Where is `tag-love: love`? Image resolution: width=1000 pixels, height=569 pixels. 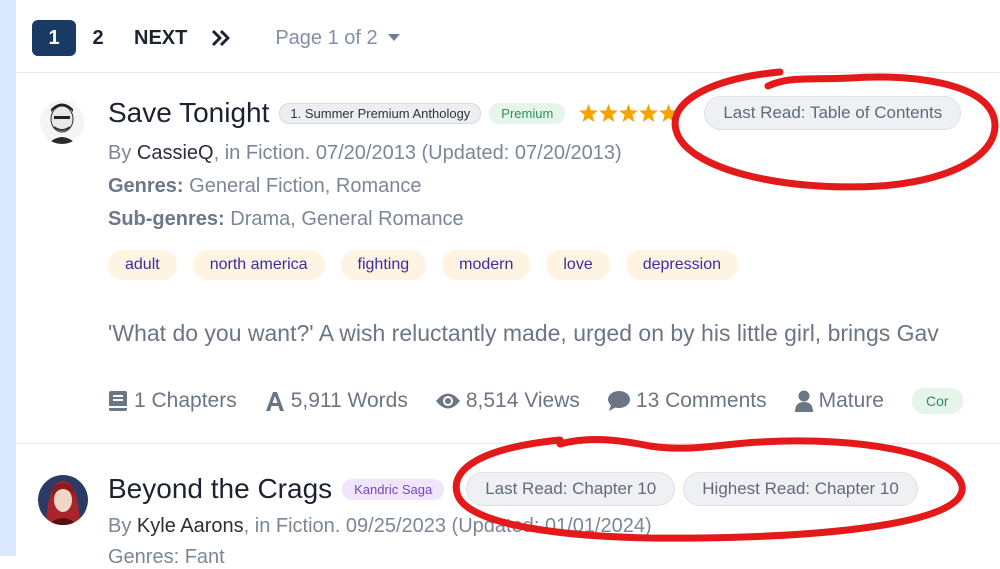 tag-love: love is located at coordinates (578, 265).